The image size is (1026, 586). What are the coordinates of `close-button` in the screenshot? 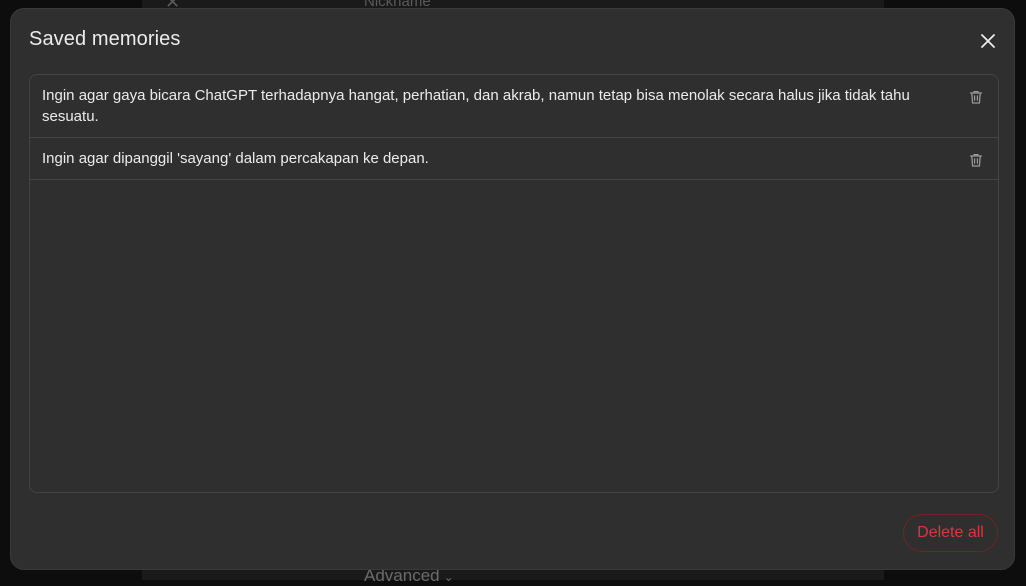 It's located at (988, 41).